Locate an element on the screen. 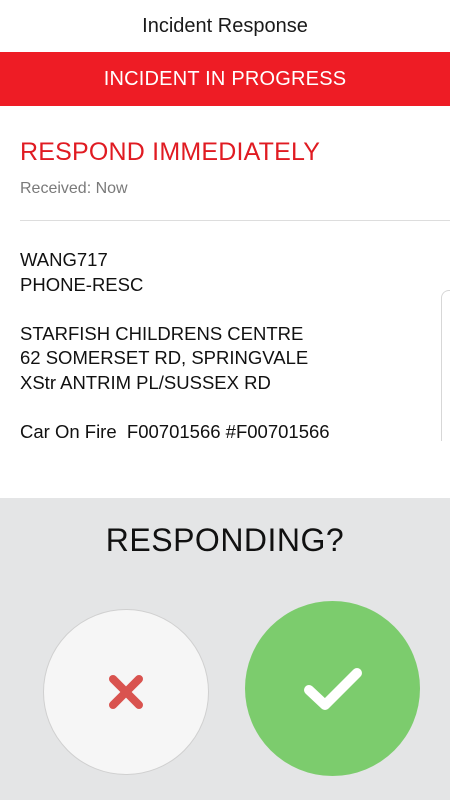 This screenshot has width=450, height=800. page-title: Incident Response is located at coordinates (225, 25).